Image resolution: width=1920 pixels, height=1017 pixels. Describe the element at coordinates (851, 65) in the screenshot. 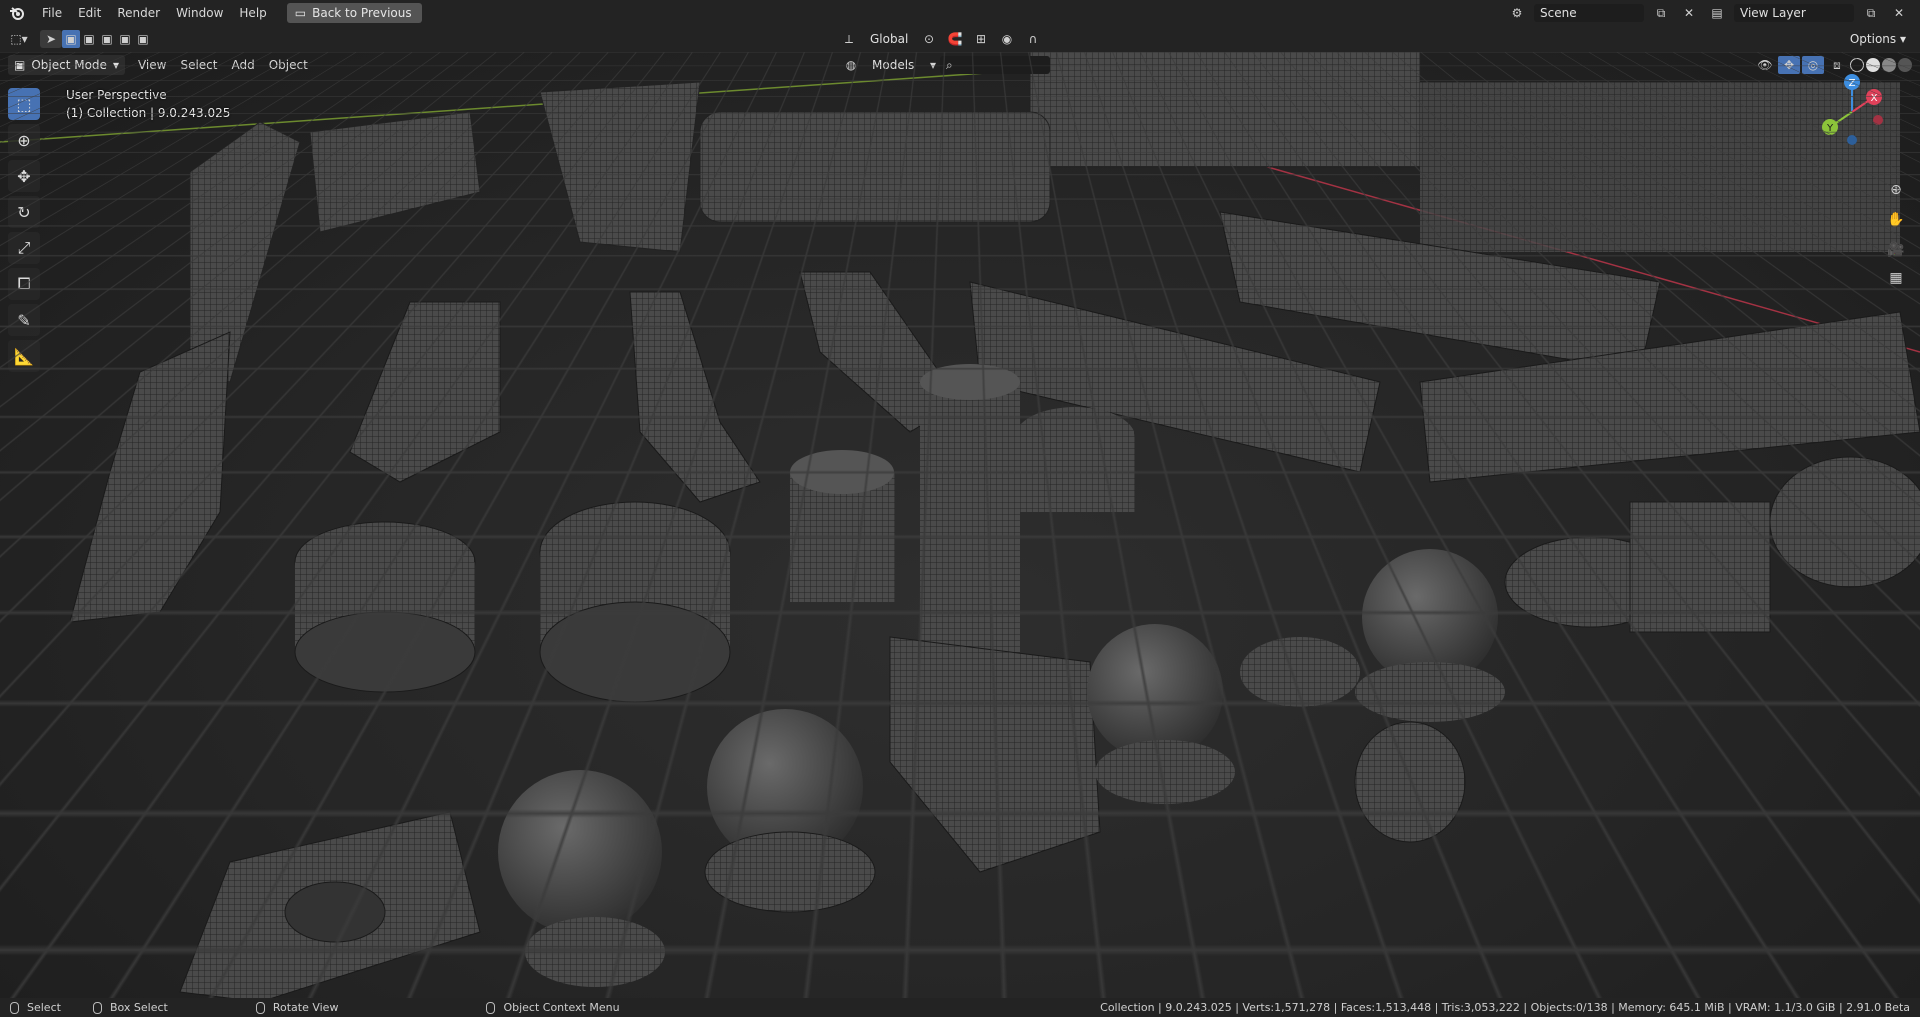

I see `globe-icon: ◍` at that location.